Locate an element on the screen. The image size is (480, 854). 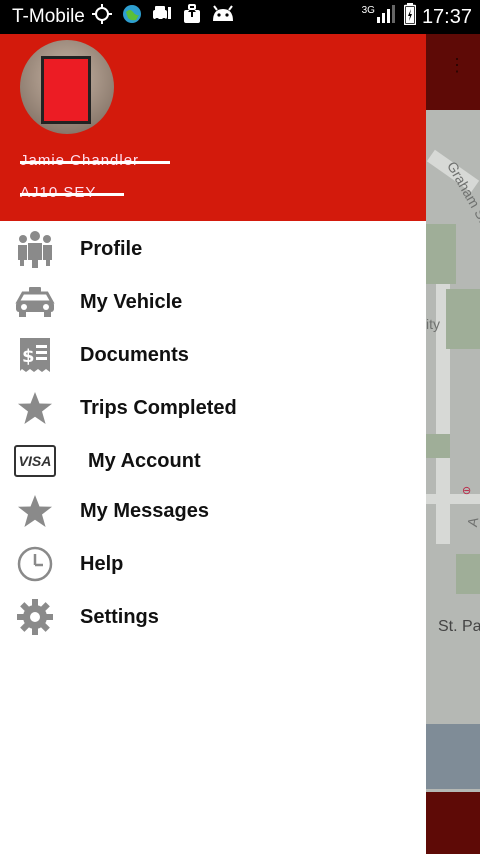
clock-time: 17:37 is located at coordinates (446, 16).